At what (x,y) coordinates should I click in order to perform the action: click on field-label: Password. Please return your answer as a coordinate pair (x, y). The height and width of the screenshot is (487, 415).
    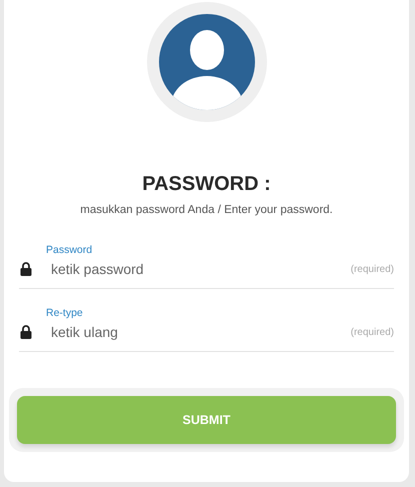
    Looking at the image, I should click on (70, 250).